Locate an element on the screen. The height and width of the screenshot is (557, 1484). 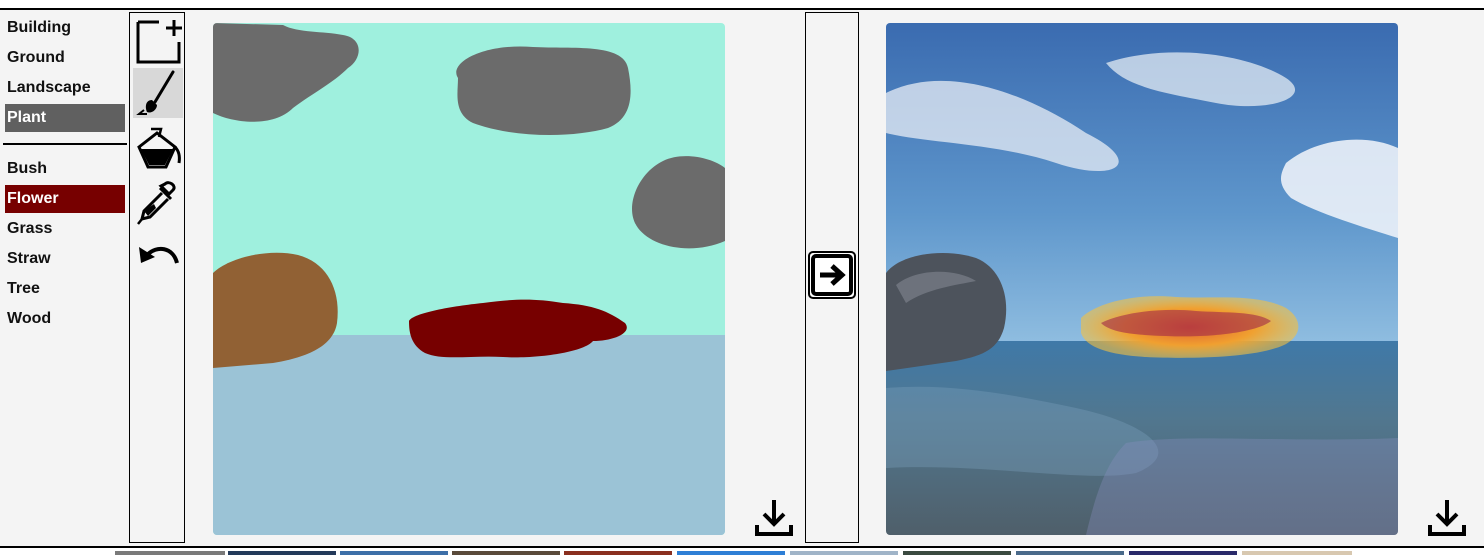
undo-tool is located at coordinates (158, 258).